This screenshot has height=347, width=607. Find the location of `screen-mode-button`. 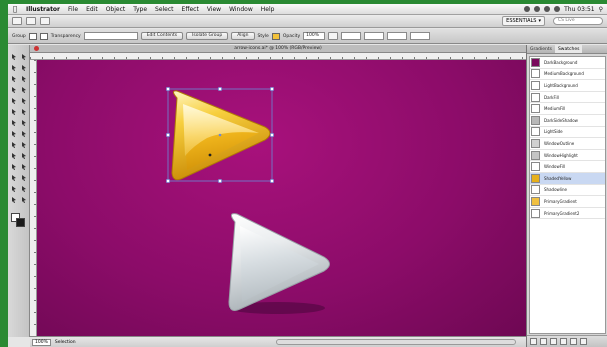

screen-mode-button is located at coordinates (45, 21).